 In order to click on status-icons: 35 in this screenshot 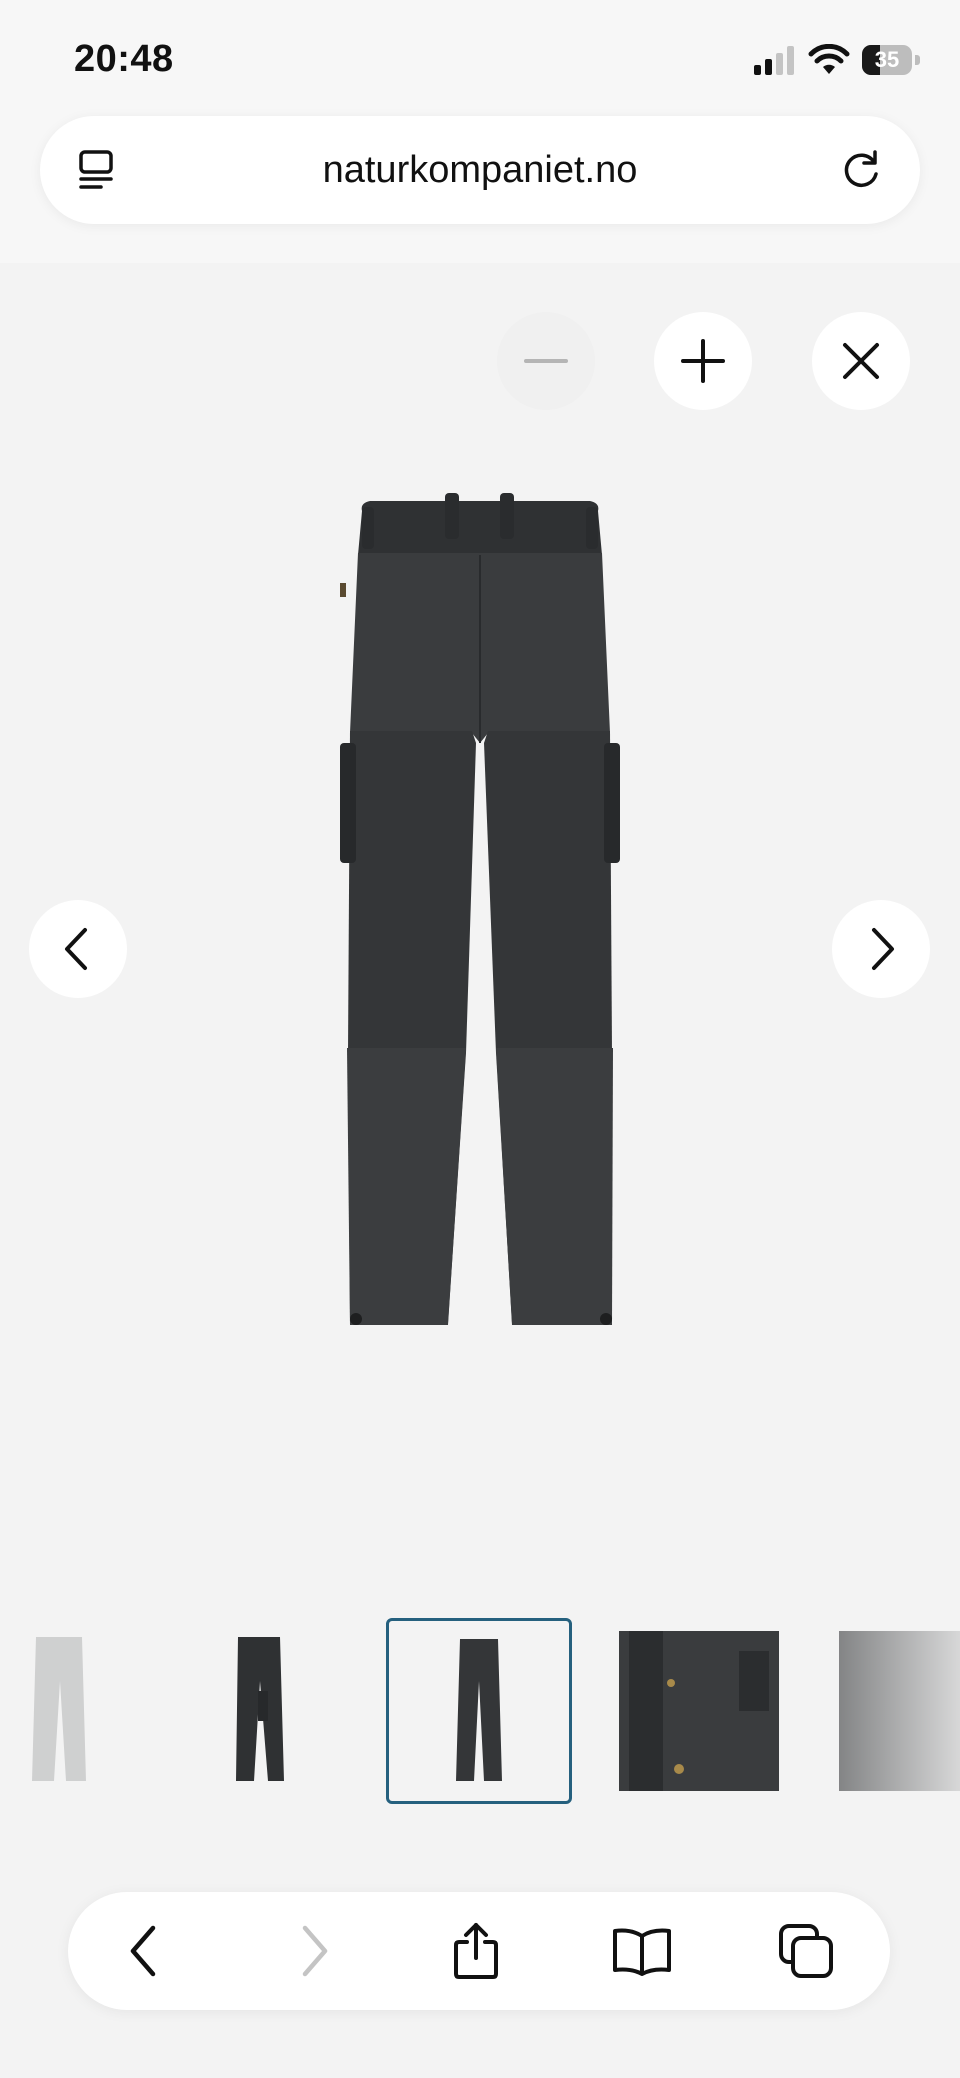, I will do `click(836, 60)`.